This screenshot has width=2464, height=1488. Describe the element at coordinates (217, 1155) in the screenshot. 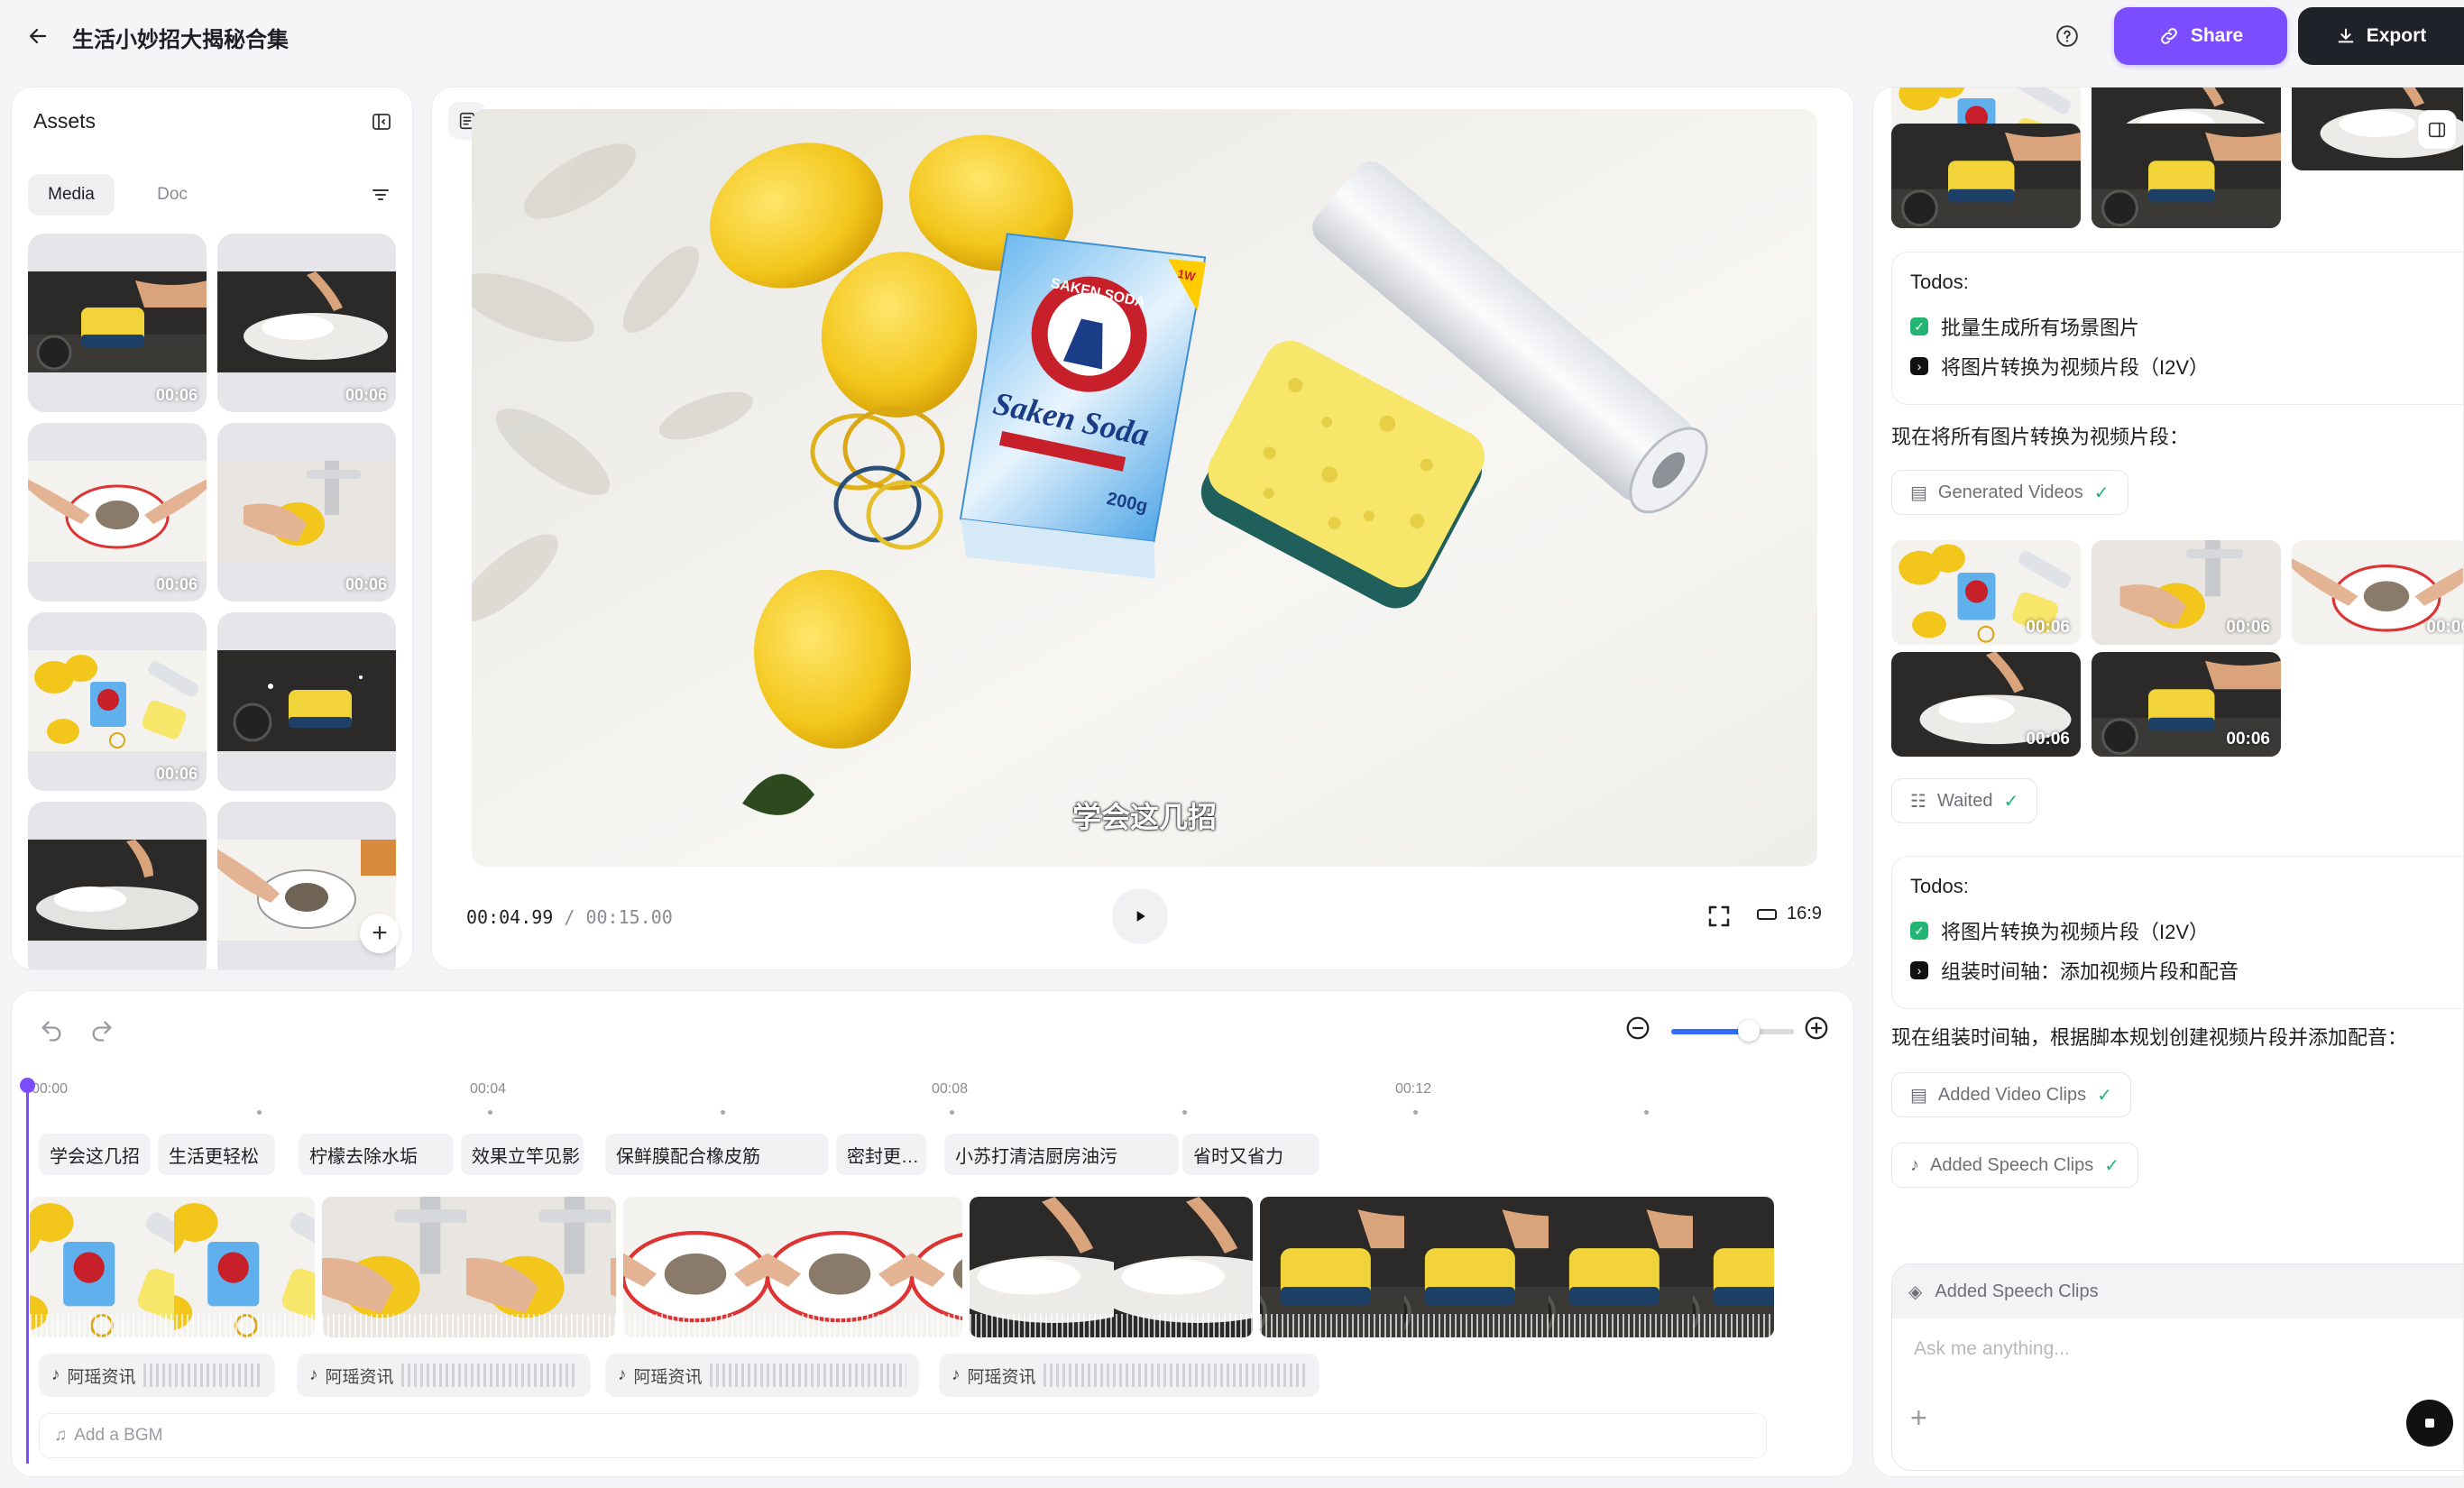

I see `caption-clip: 生活更轻松` at that location.